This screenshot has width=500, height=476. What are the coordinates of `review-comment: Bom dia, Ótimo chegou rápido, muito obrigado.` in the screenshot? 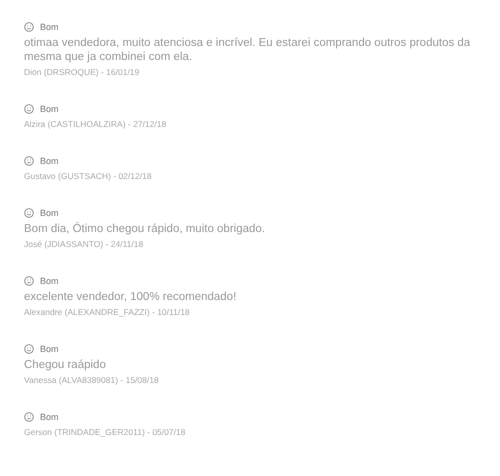 It's located at (145, 229).